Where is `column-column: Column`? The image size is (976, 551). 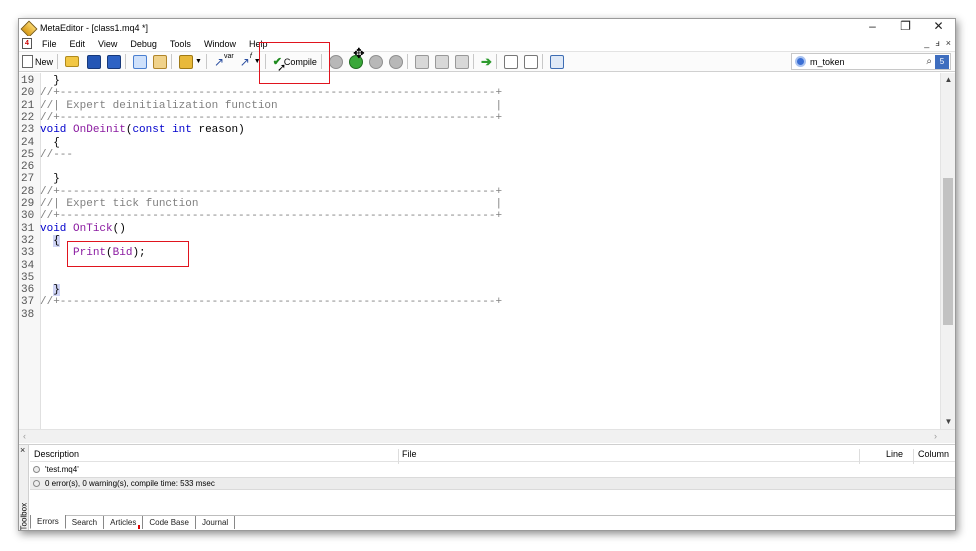
column-column: Column is located at coordinates (933, 454).